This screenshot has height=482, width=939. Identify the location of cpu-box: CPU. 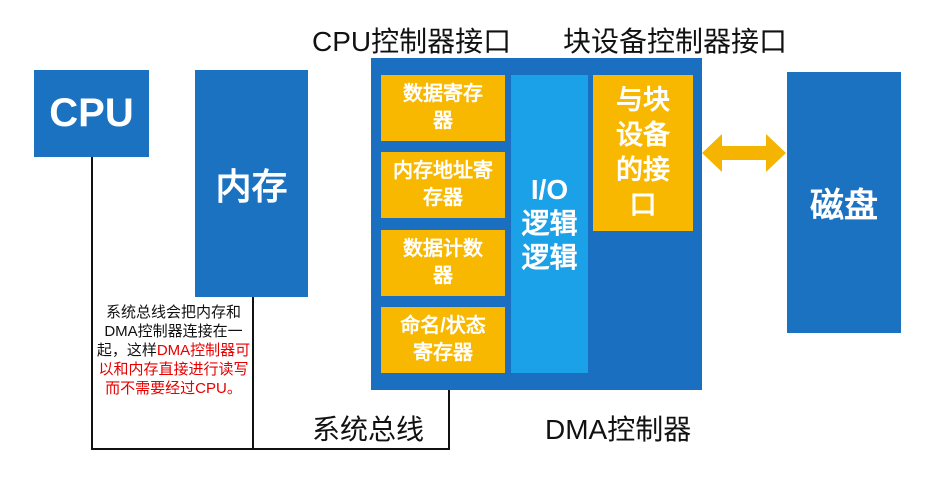
(91, 113).